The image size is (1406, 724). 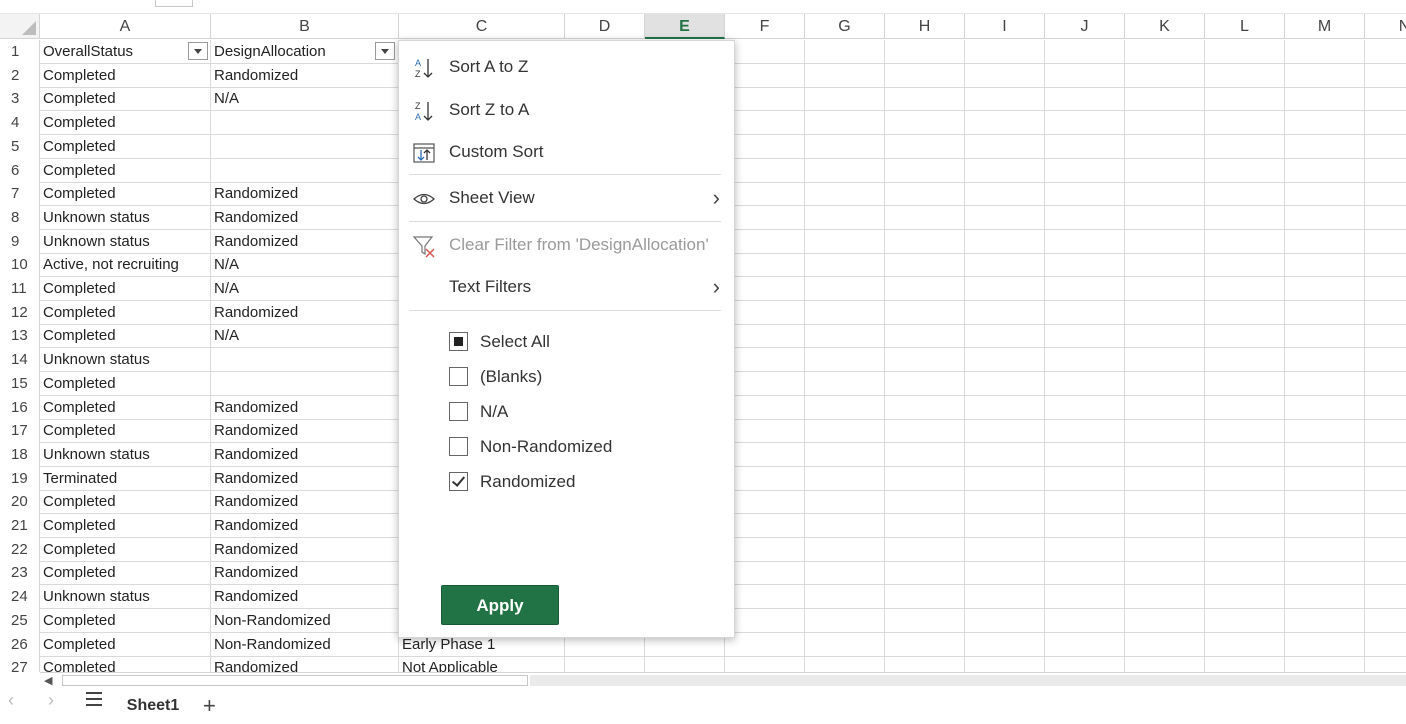 What do you see at coordinates (94, 701) in the screenshot?
I see `all-sheets-menu-icon` at bounding box center [94, 701].